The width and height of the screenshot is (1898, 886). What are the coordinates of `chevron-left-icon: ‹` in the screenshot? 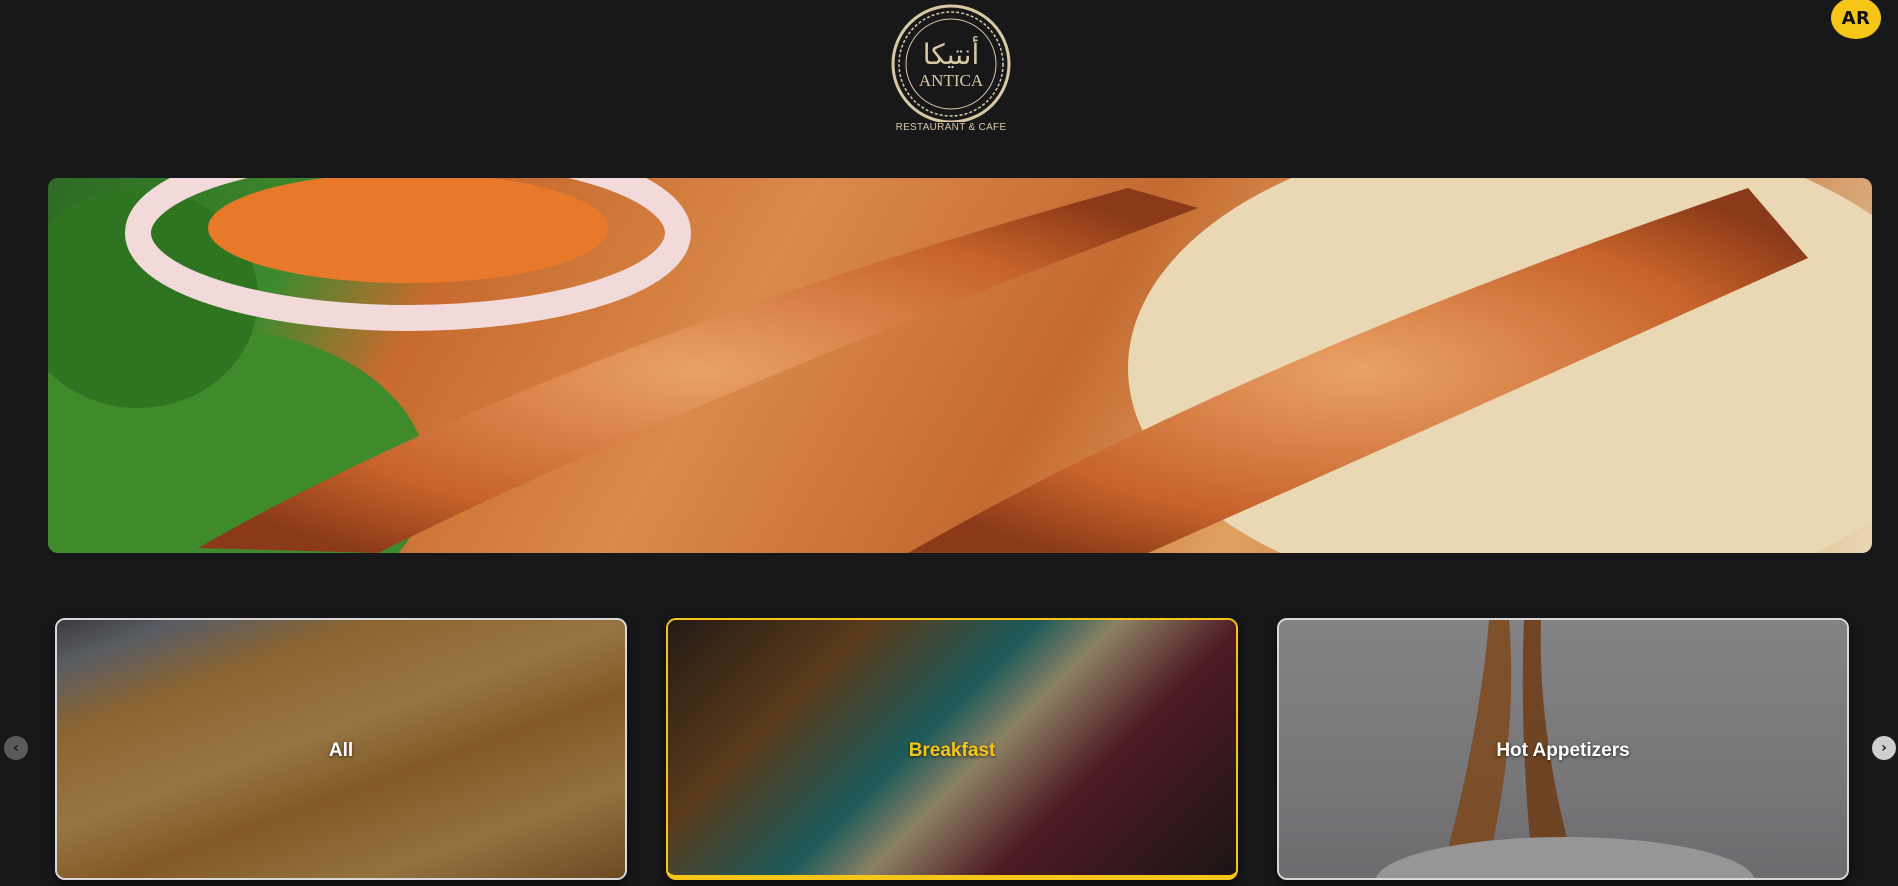 It's located at (16, 748).